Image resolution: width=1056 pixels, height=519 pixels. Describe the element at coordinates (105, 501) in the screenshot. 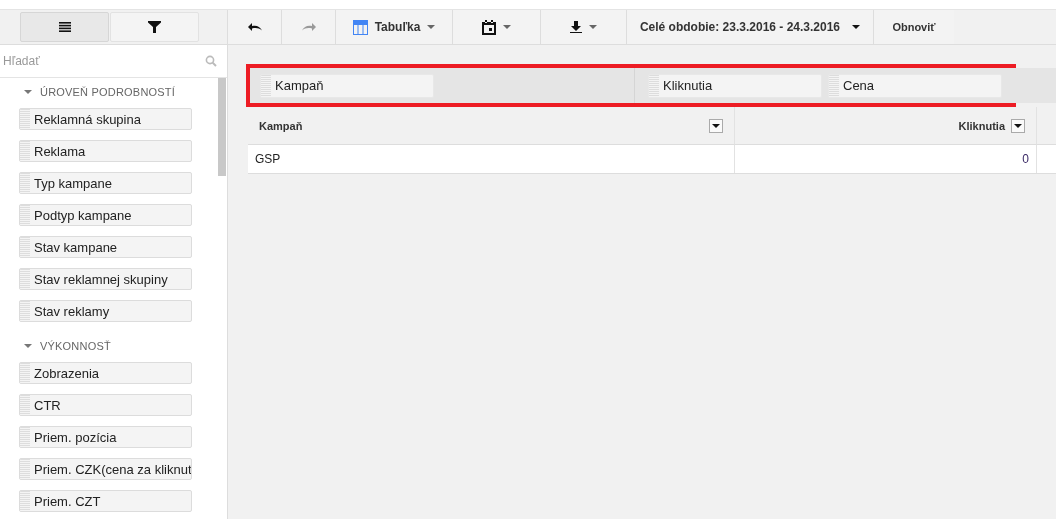

I see `field-chip: Priem. CZT` at that location.